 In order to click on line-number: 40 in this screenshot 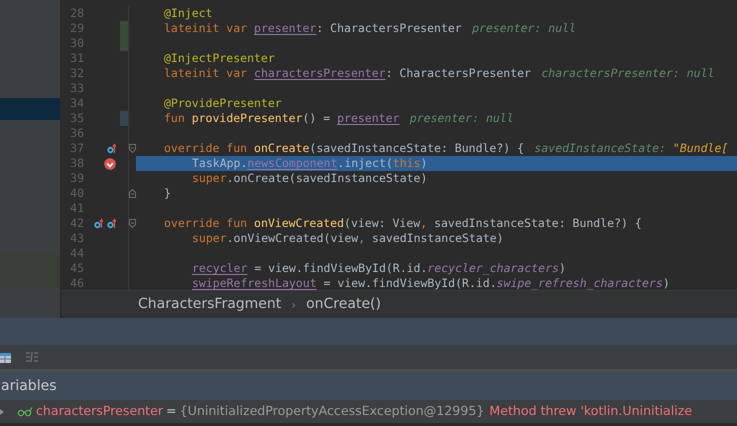, I will do `click(76, 193)`.